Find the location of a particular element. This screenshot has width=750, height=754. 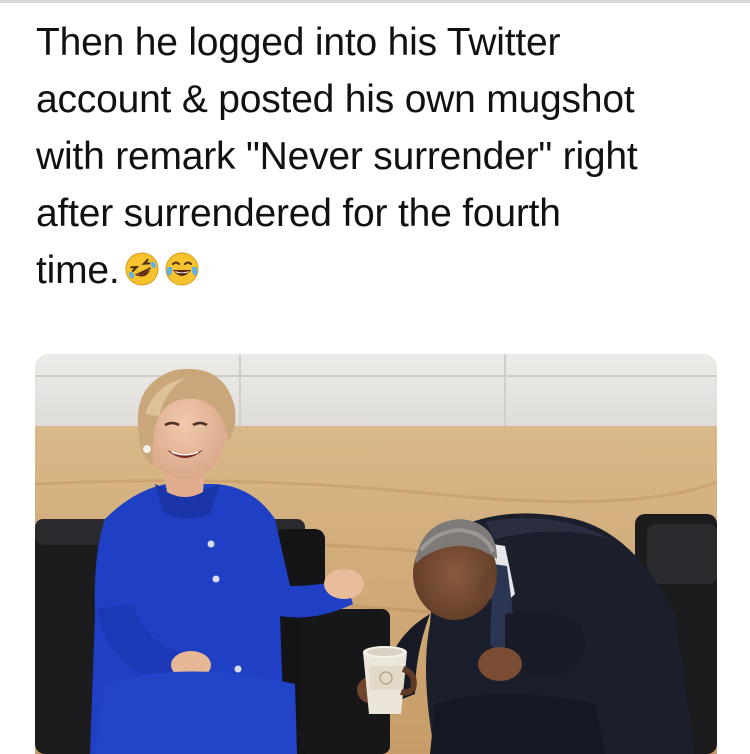

wall-background is located at coordinates (376, 394).